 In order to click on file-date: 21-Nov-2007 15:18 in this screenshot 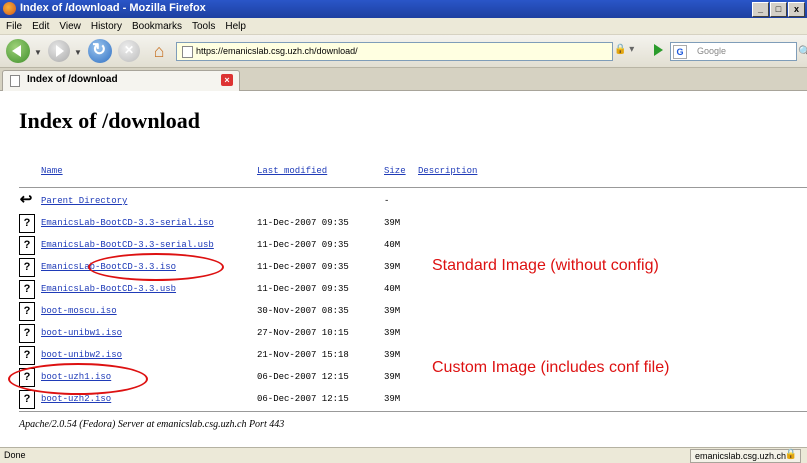, I will do `click(303, 355)`.